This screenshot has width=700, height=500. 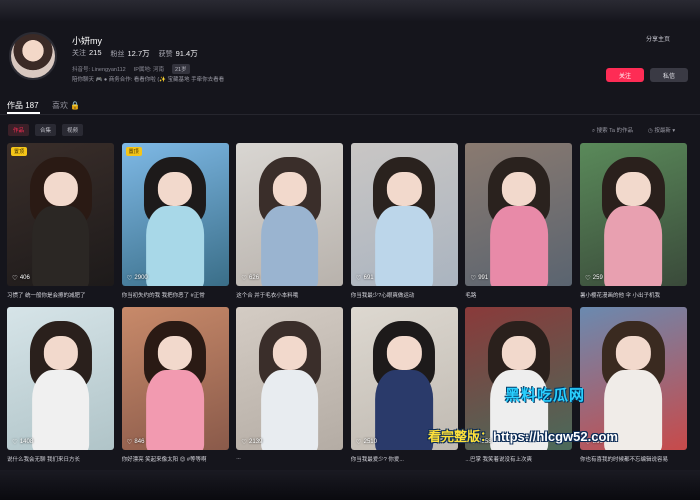 What do you see at coordinates (612, 130) in the screenshot?
I see `search-works-input: ⌕ 搜索 Ta 的作品` at bounding box center [612, 130].